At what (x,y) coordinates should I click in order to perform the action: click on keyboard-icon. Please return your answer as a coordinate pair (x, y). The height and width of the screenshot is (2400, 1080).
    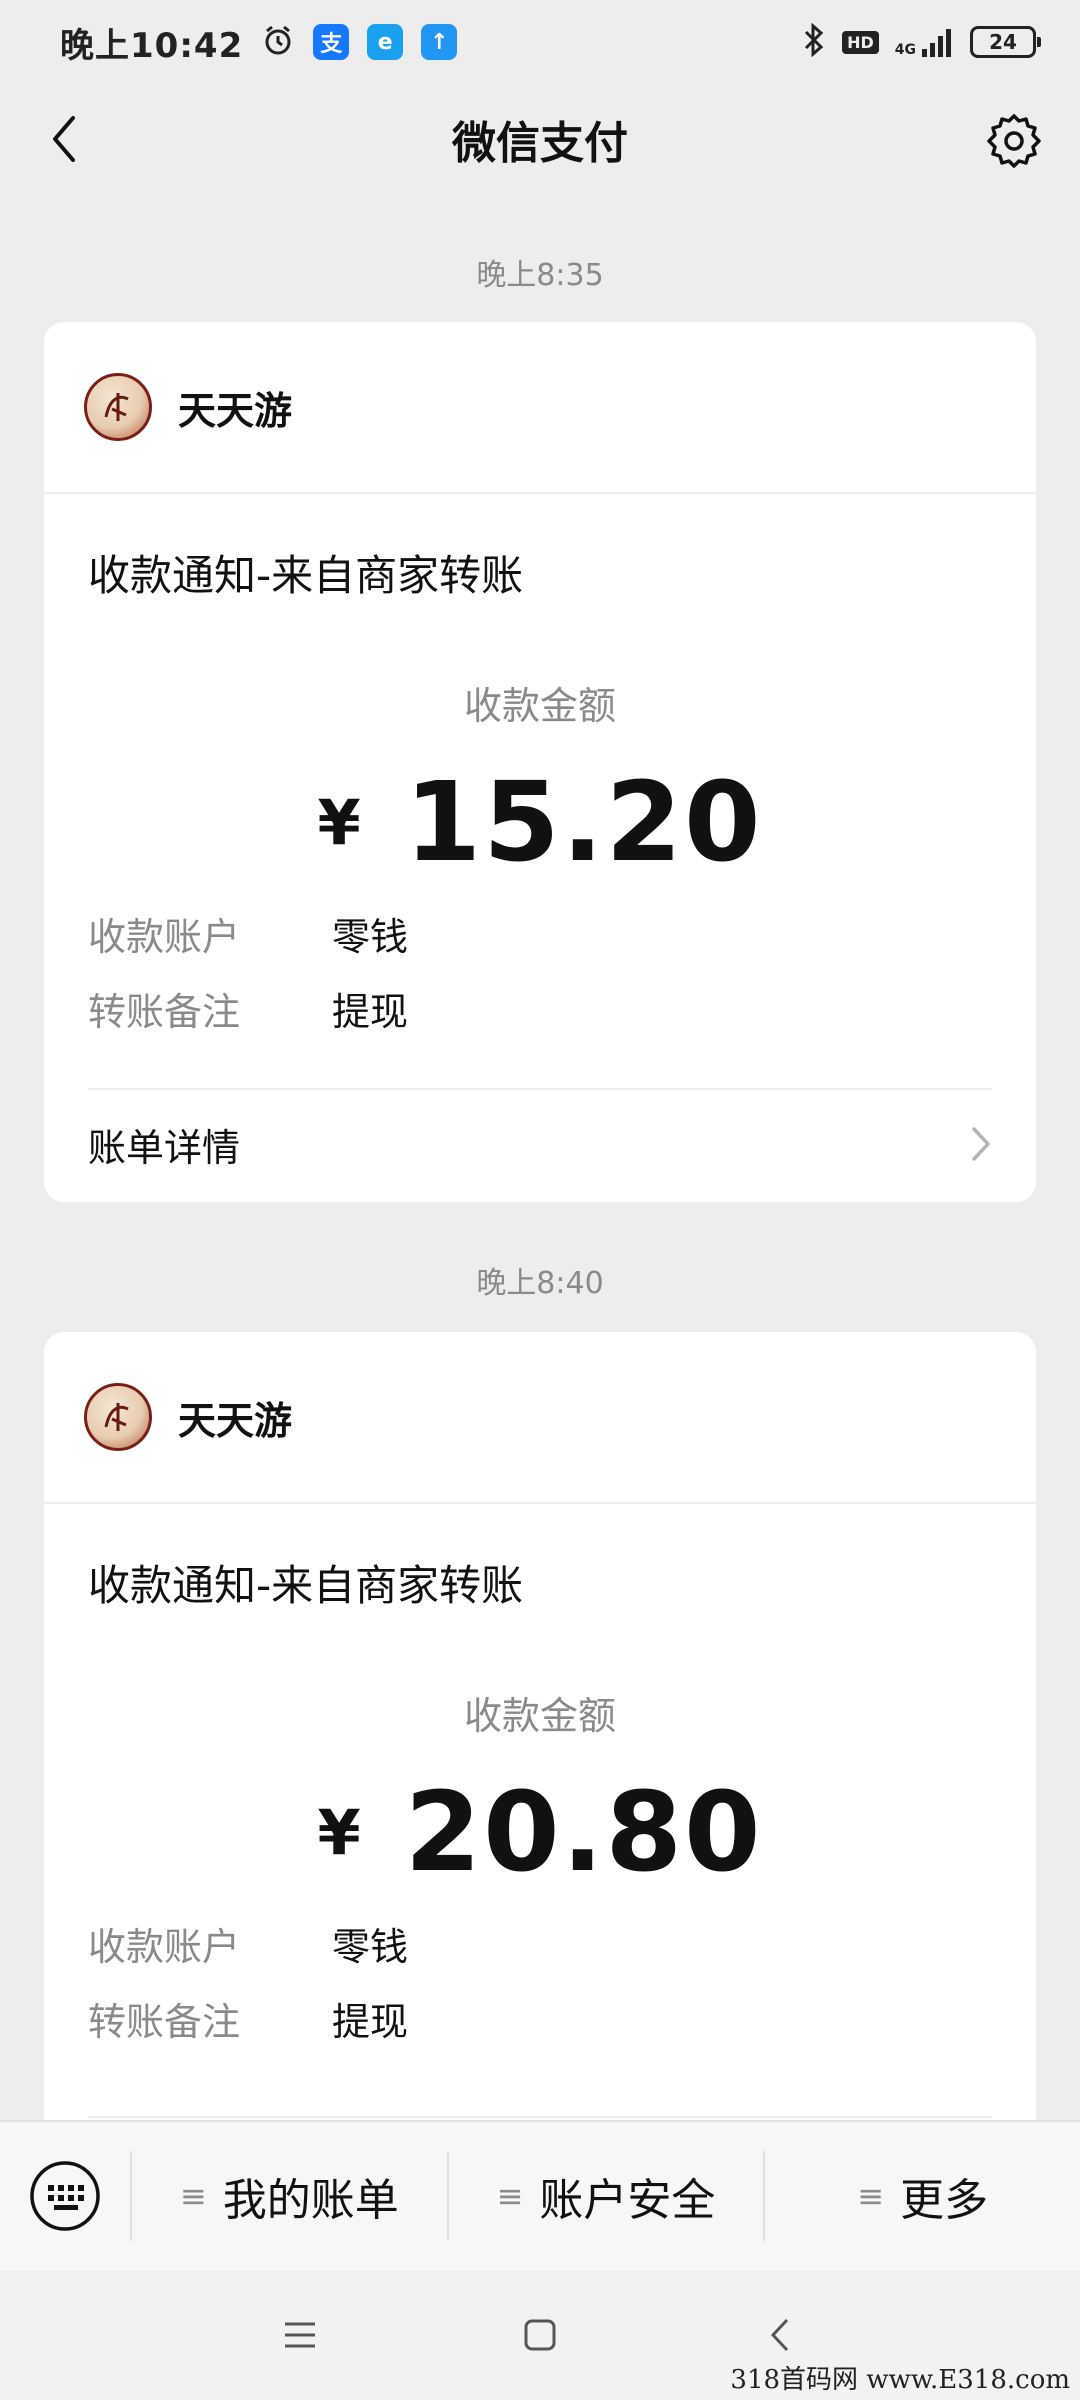
    Looking at the image, I should click on (65, 2196).